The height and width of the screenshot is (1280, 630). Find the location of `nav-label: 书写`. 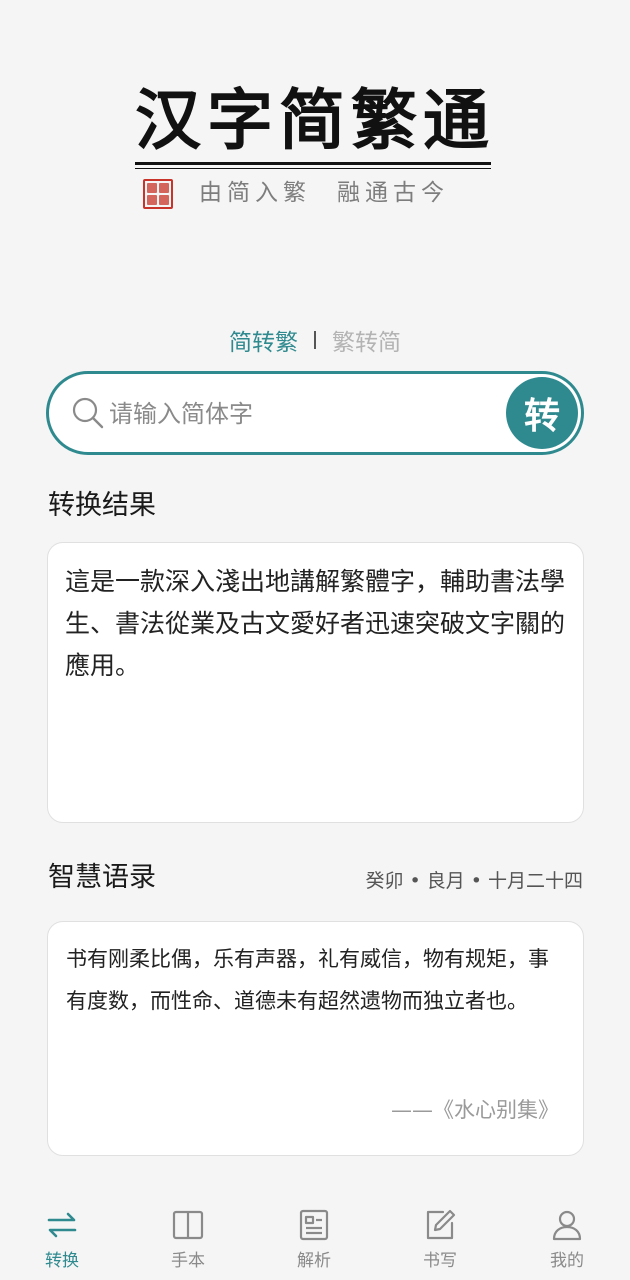

nav-label: 书写 is located at coordinates (440, 1261).